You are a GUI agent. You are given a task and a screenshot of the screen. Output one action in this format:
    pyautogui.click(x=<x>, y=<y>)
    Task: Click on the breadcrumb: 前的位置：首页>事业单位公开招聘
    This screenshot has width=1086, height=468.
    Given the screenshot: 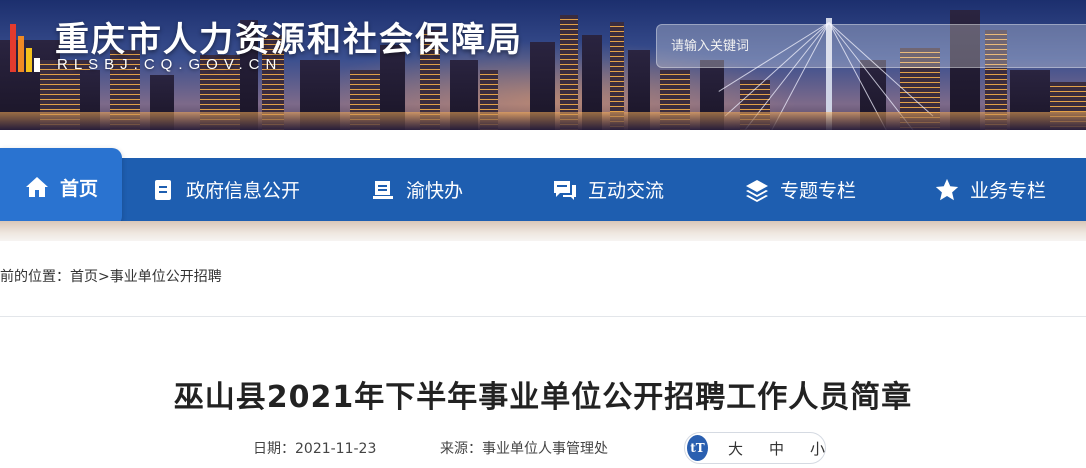 What is the action you would take?
    pyautogui.click(x=111, y=276)
    